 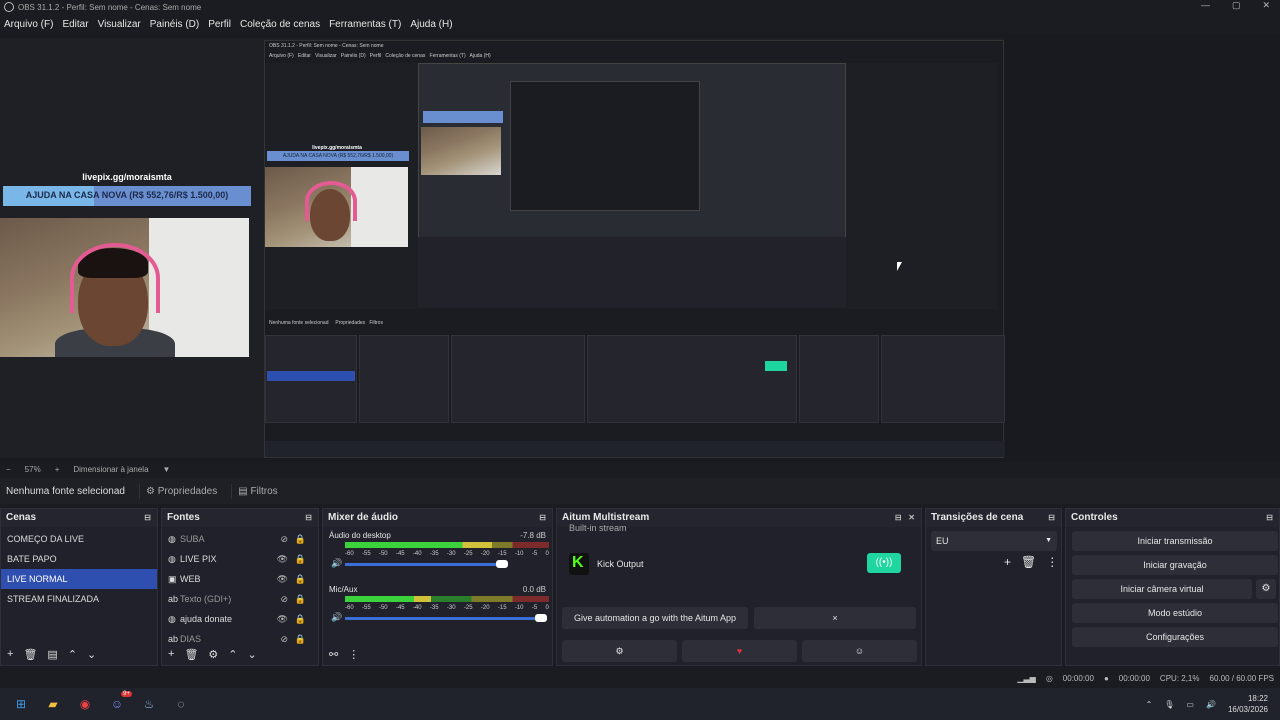 I want to click on transition-menu-icon: ⋮, so click(x=1052, y=562).